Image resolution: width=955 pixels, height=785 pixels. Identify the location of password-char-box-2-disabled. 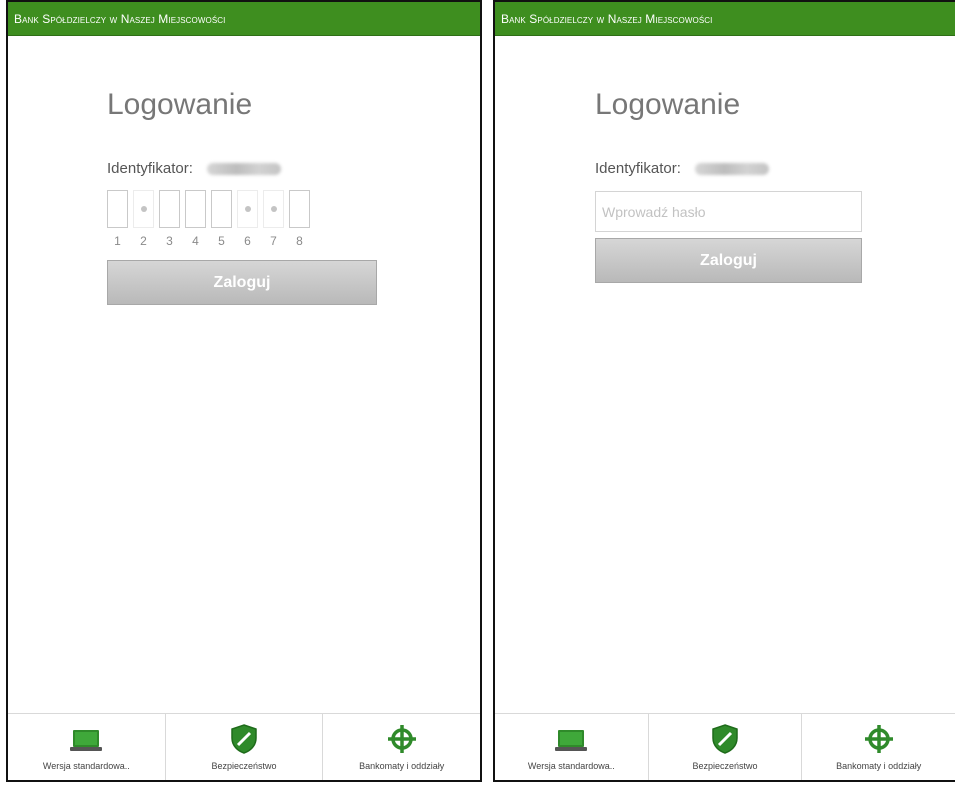
(143, 209).